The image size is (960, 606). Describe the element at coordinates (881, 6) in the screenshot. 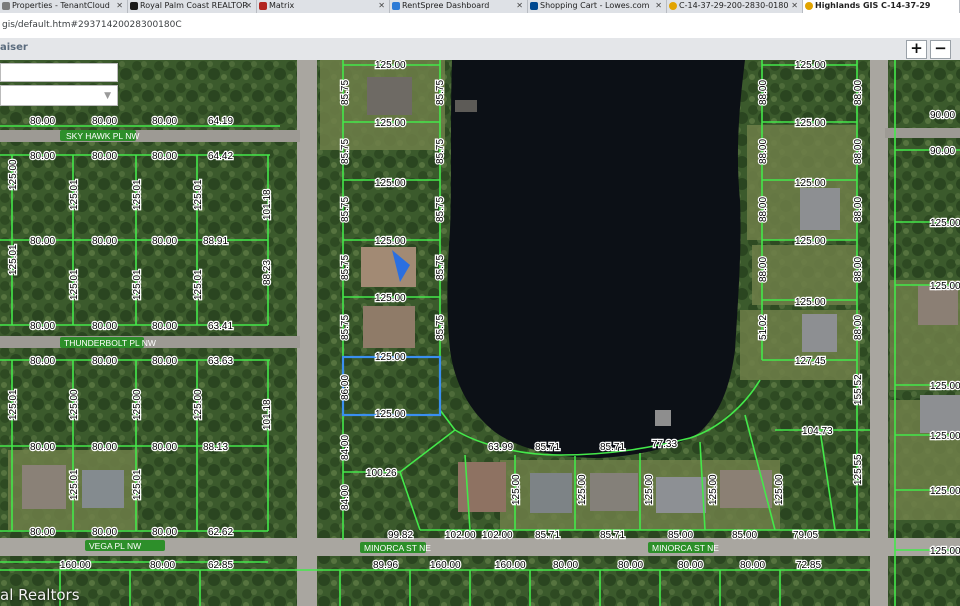

I see `tab-highlands-gis: Highlands GIS C-14-37-29` at that location.